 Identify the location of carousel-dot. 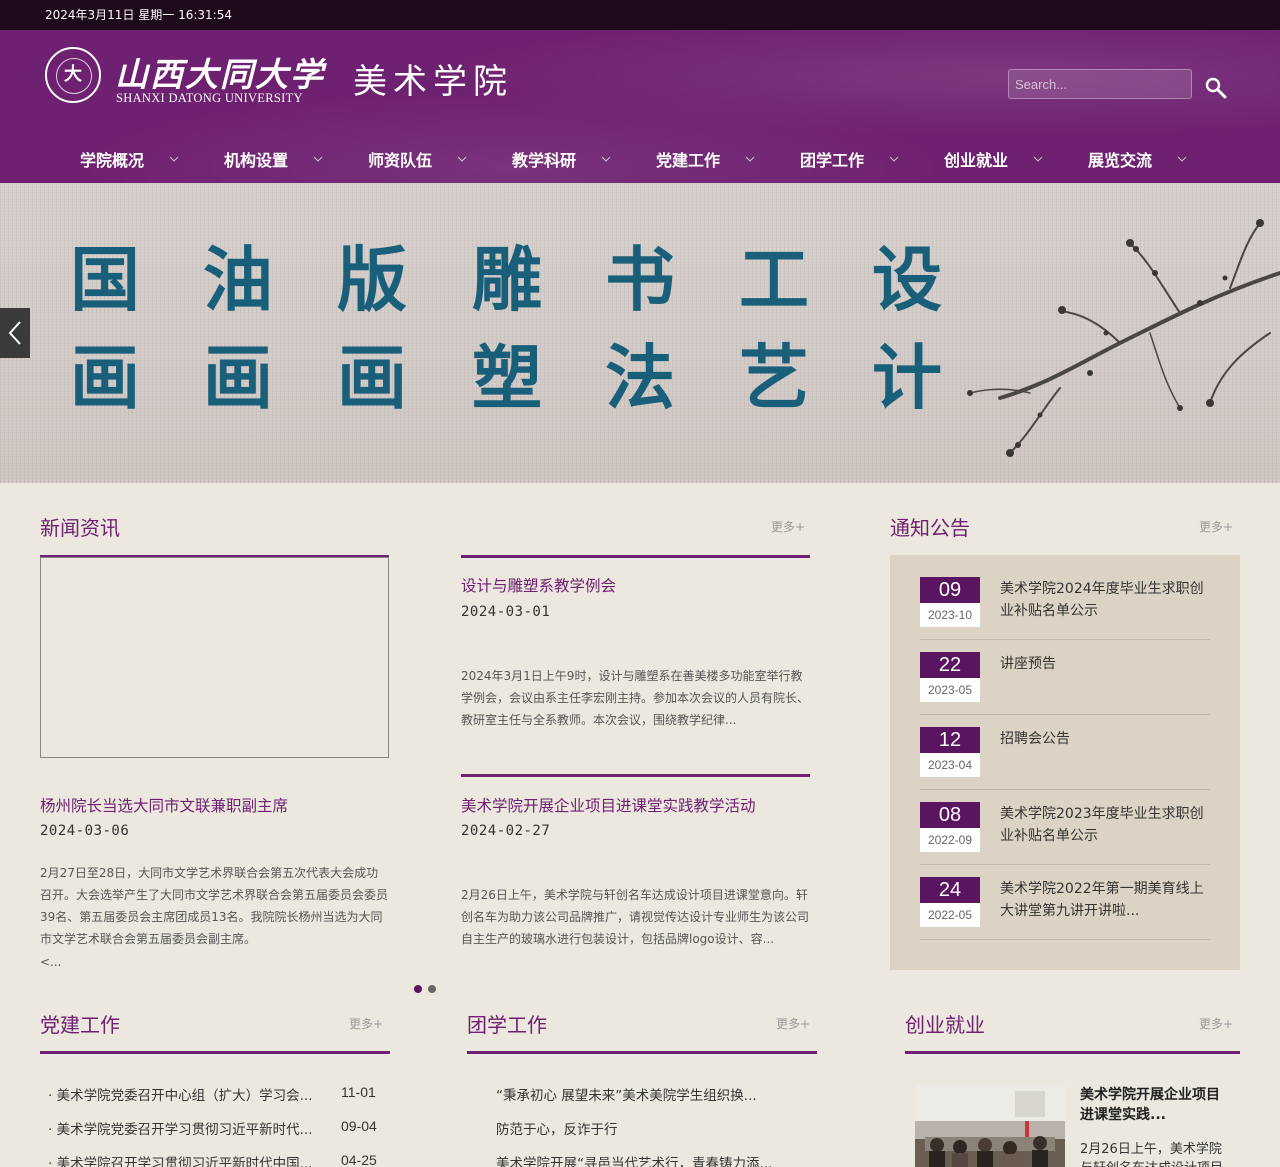
(432, 989).